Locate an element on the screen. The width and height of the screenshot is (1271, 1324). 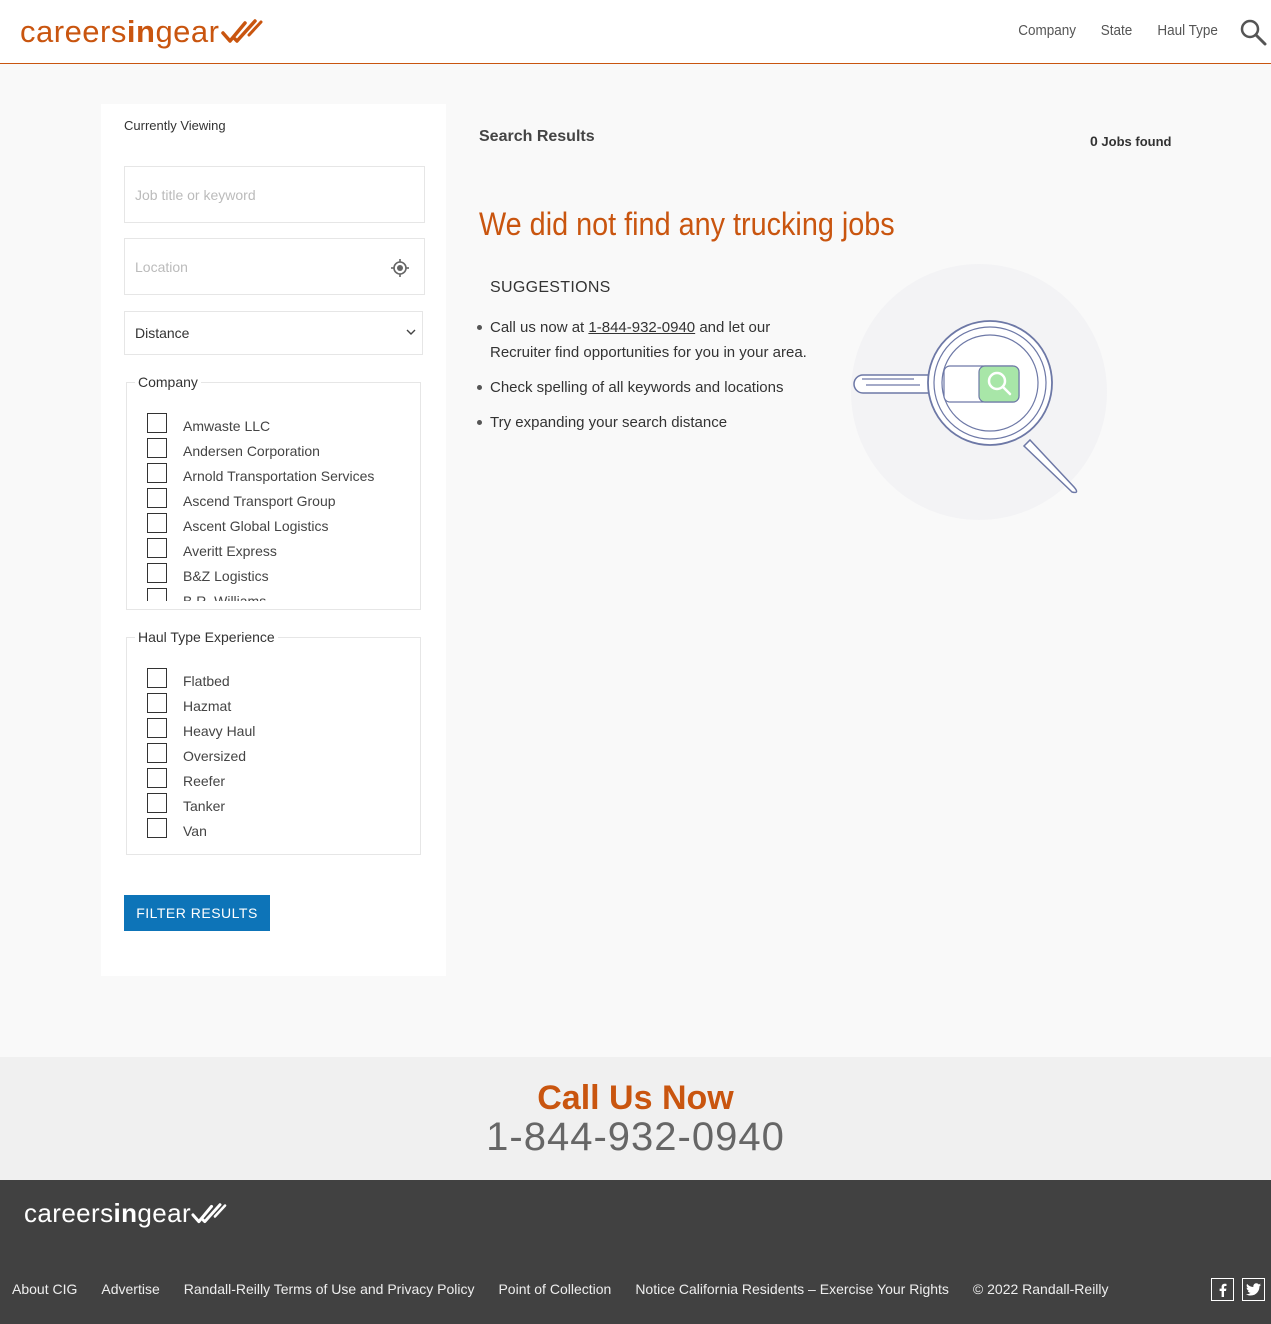
careersingear-logo: careers in gear is located at coordinates (141, 32).